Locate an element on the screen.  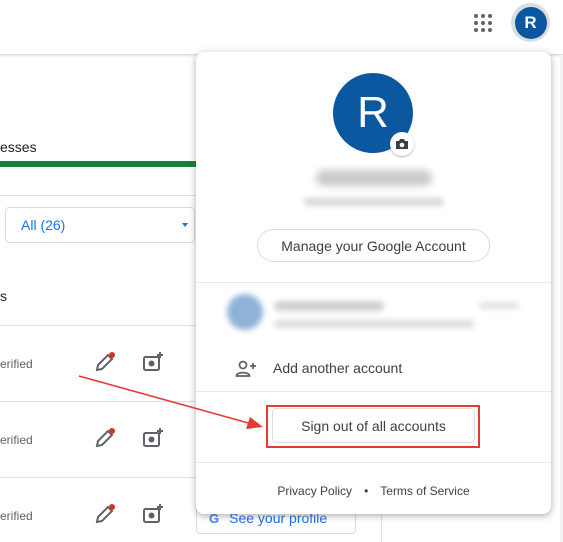
filter-dropdown-value: All (26) is located at coordinates (43, 225).